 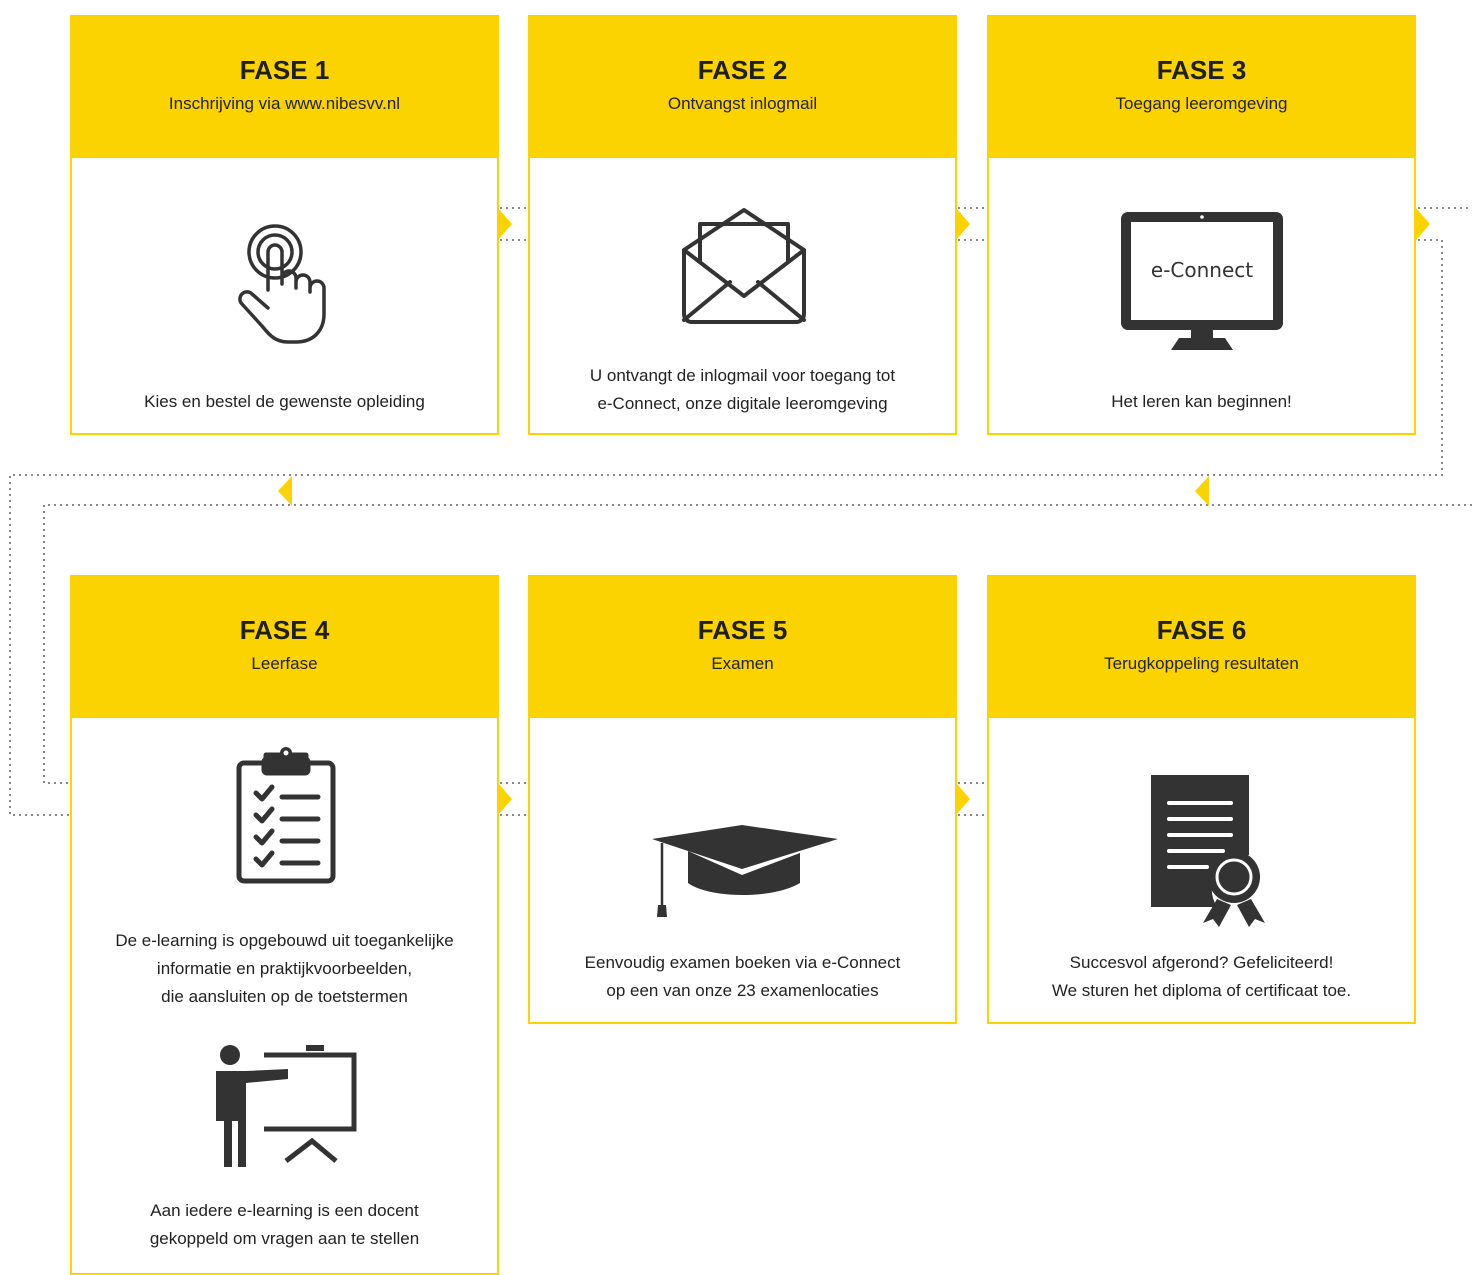 What do you see at coordinates (1201, 646) in the screenshot?
I see `phase-header: FASE 6 Terugkoppeling resultaten` at bounding box center [1201, 646].